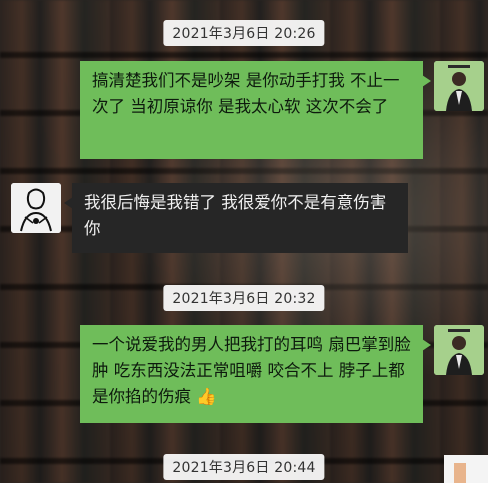 This screenshot has height=483, width=488. I want to click on timestamp-1: 2021年3月6日 20:26, so click(244, 33).